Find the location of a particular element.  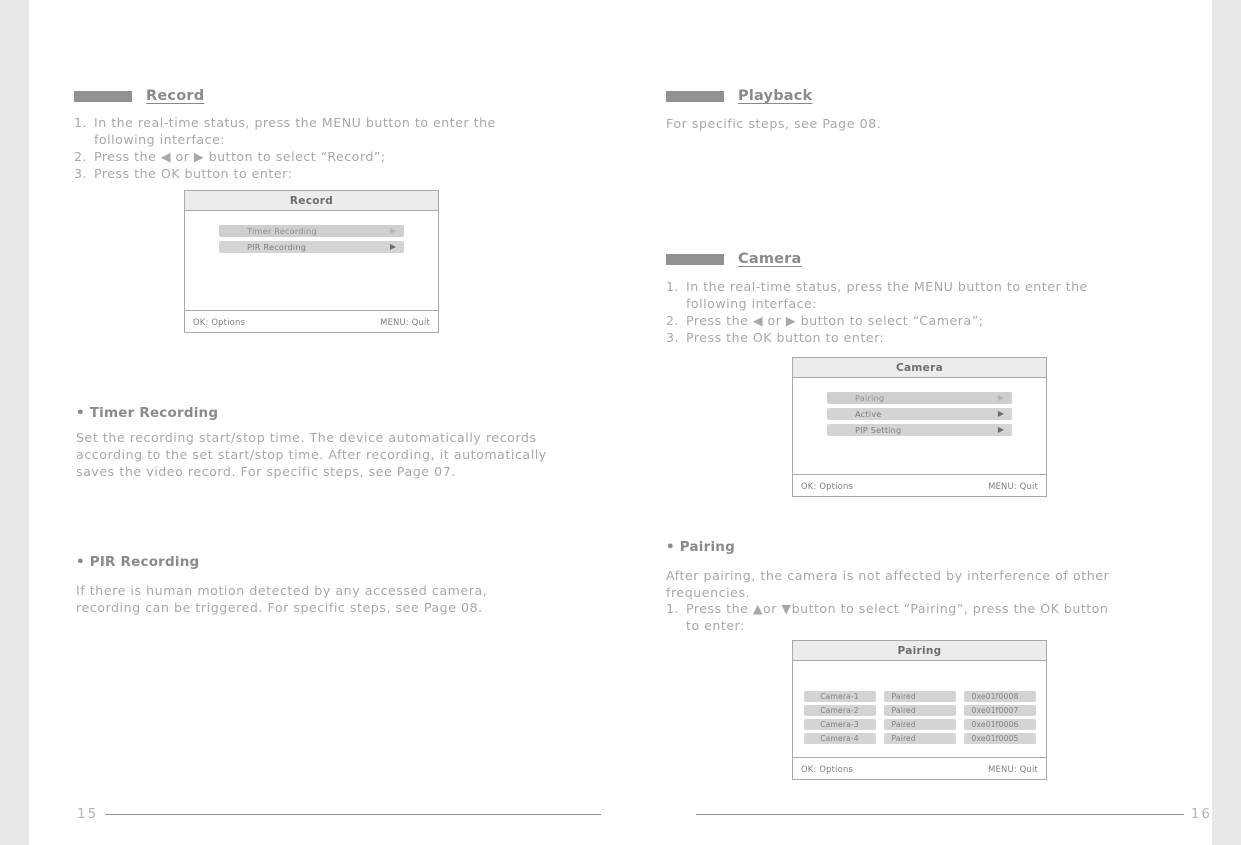

page-number-right: 16 is located at coordinates (1201, 814).